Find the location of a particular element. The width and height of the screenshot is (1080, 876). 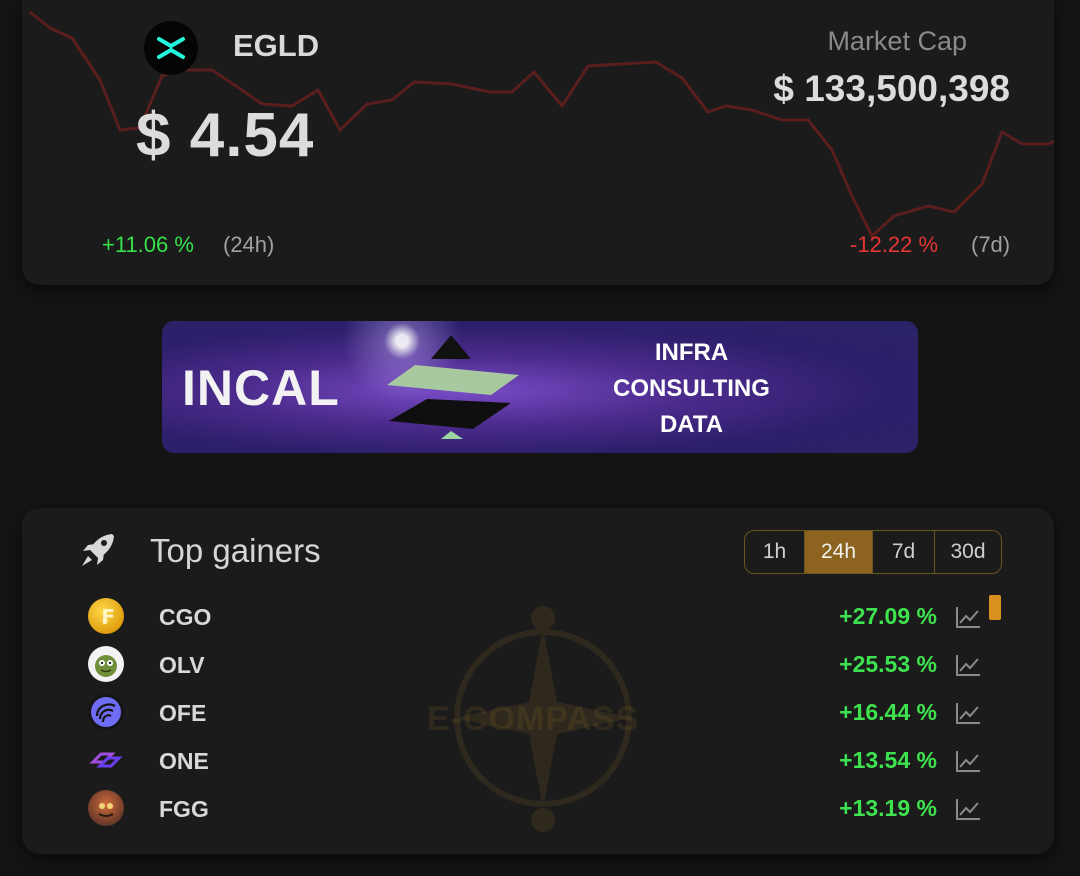

banner-line: INFRA is located at coordinates (691, 352).